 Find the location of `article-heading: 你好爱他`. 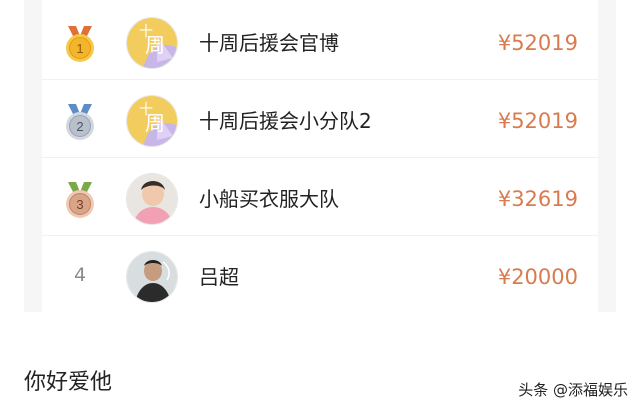

article-heading: 你好爱他 is located at coordinates (68, 382).